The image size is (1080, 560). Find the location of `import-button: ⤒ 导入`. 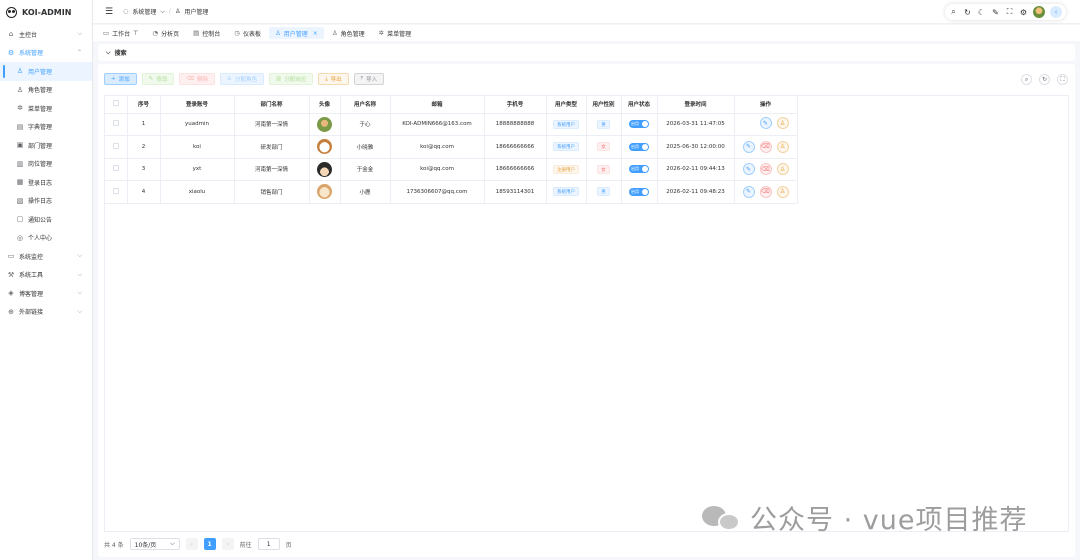

import-button: ⤒ 导入 is located at coordinates (369, 79).